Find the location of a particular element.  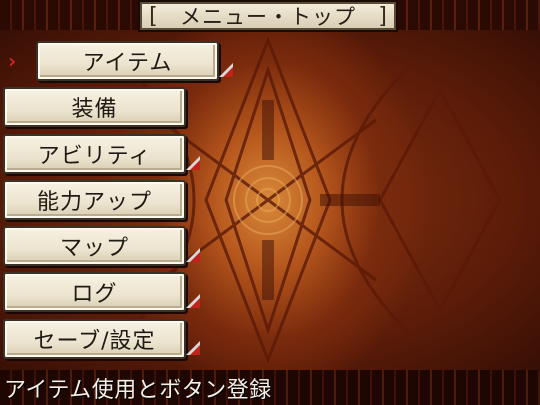

menu-item-stat-boost: 能力アップ is located at coordinates (94, 200).